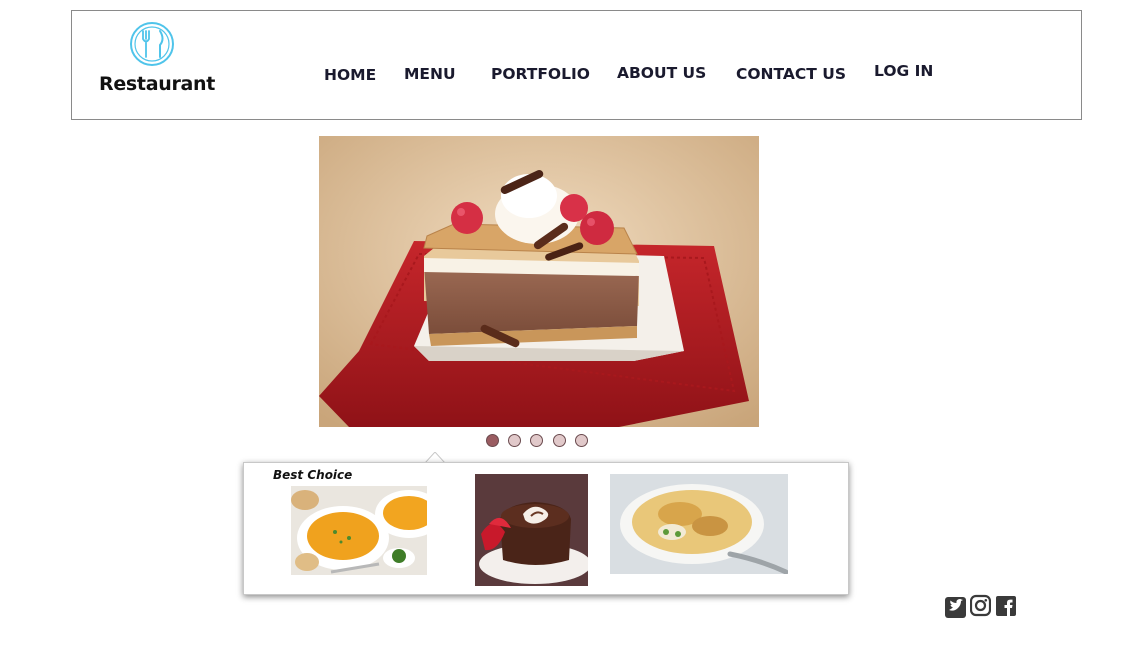 The image size is (1131, 656). I want to click on fork-knife-plate-icon, so click(152, 44).